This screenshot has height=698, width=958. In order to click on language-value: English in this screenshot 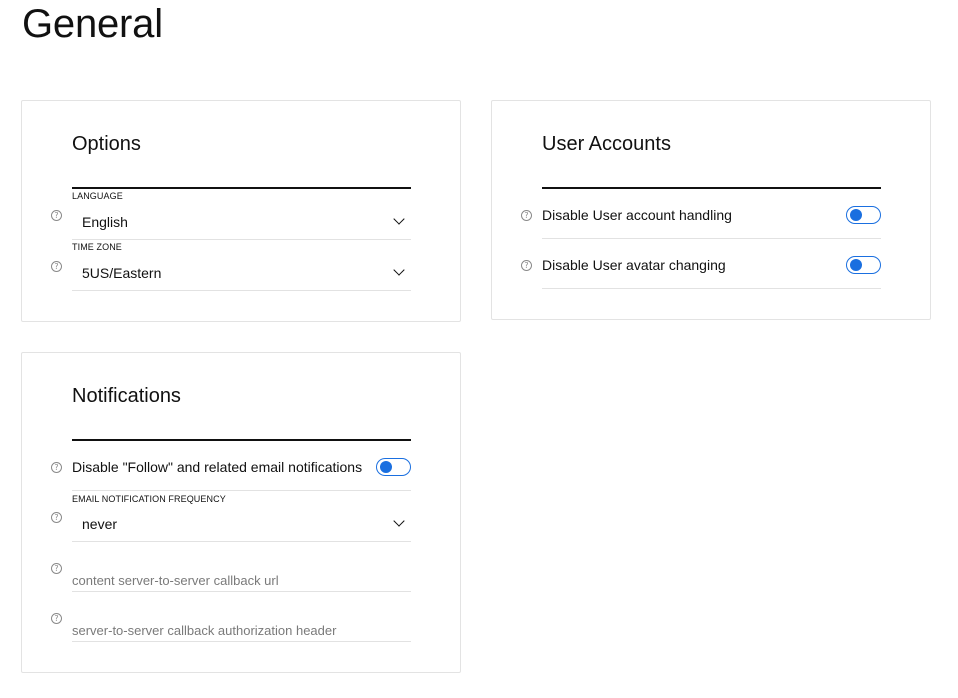, I will do `click(105, 222)`.